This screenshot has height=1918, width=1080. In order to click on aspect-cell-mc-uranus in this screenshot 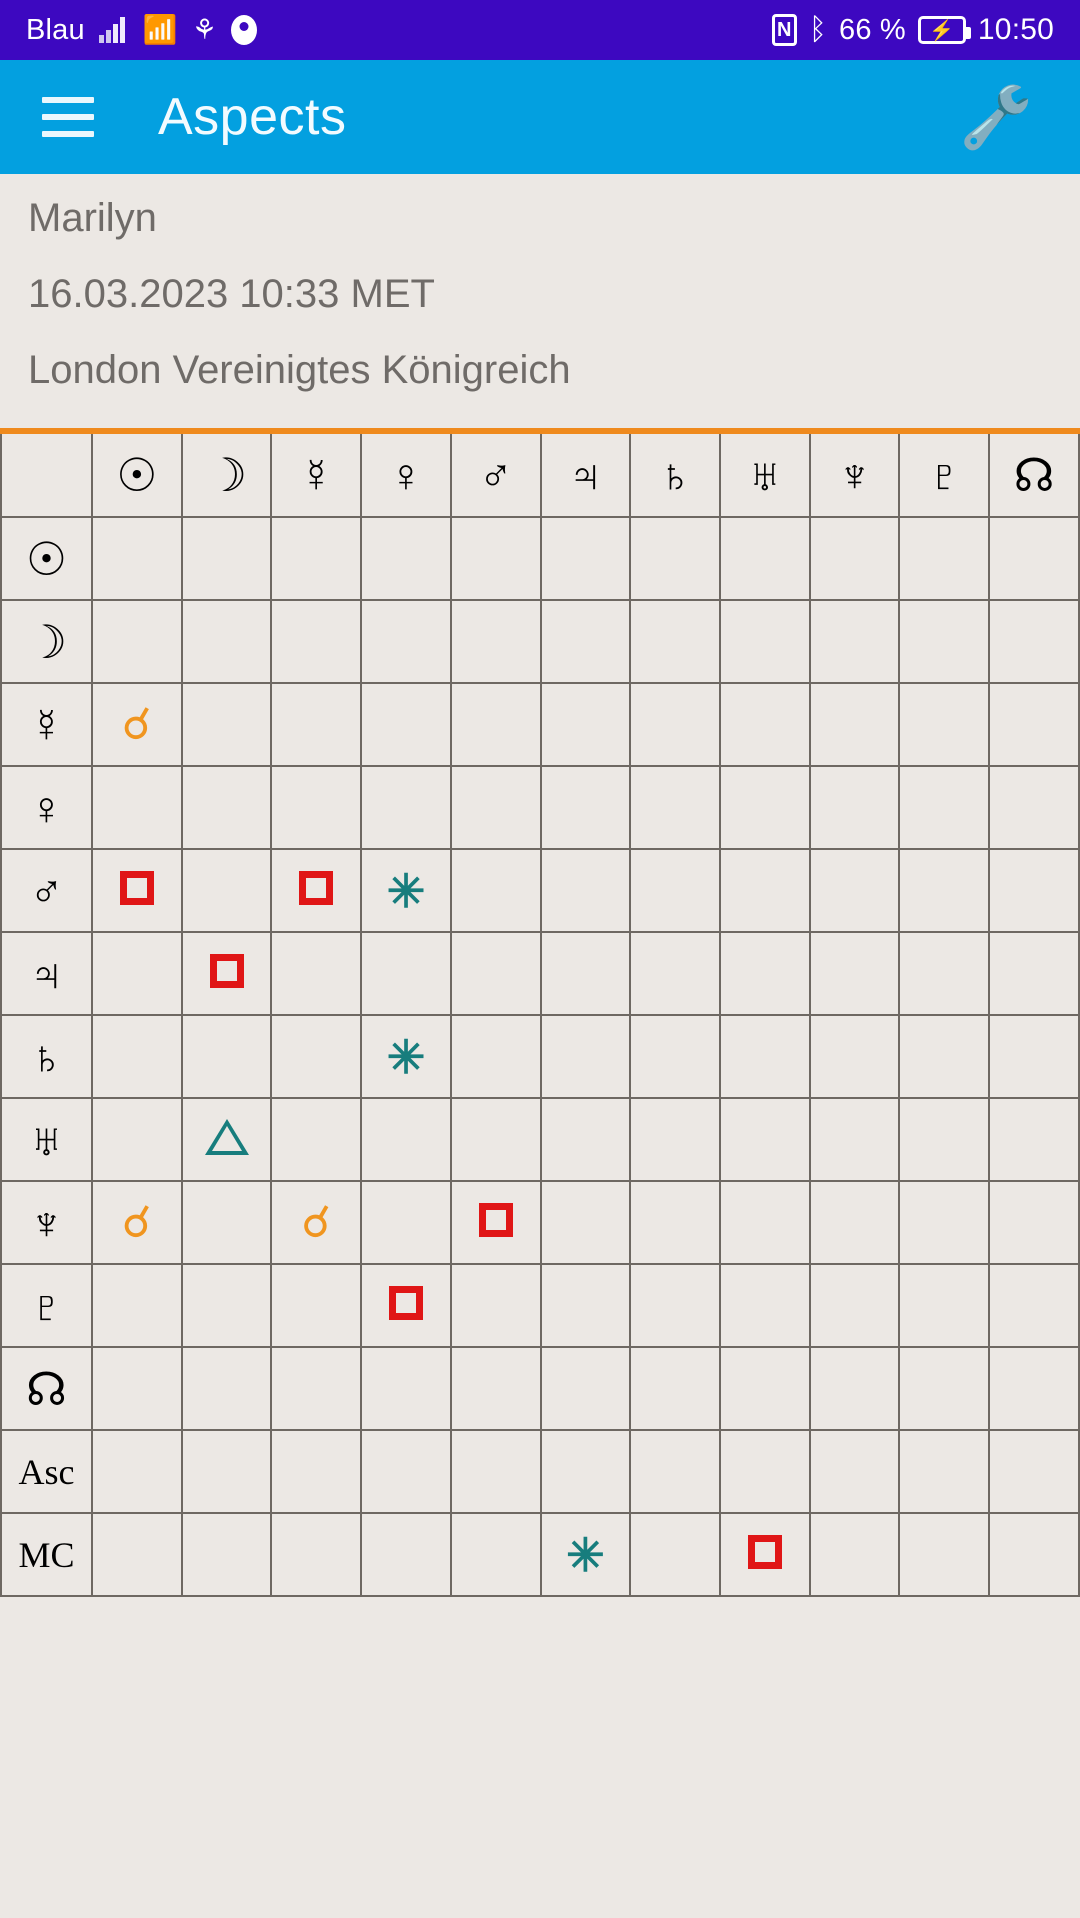, I will do `click(764, 1554)`.